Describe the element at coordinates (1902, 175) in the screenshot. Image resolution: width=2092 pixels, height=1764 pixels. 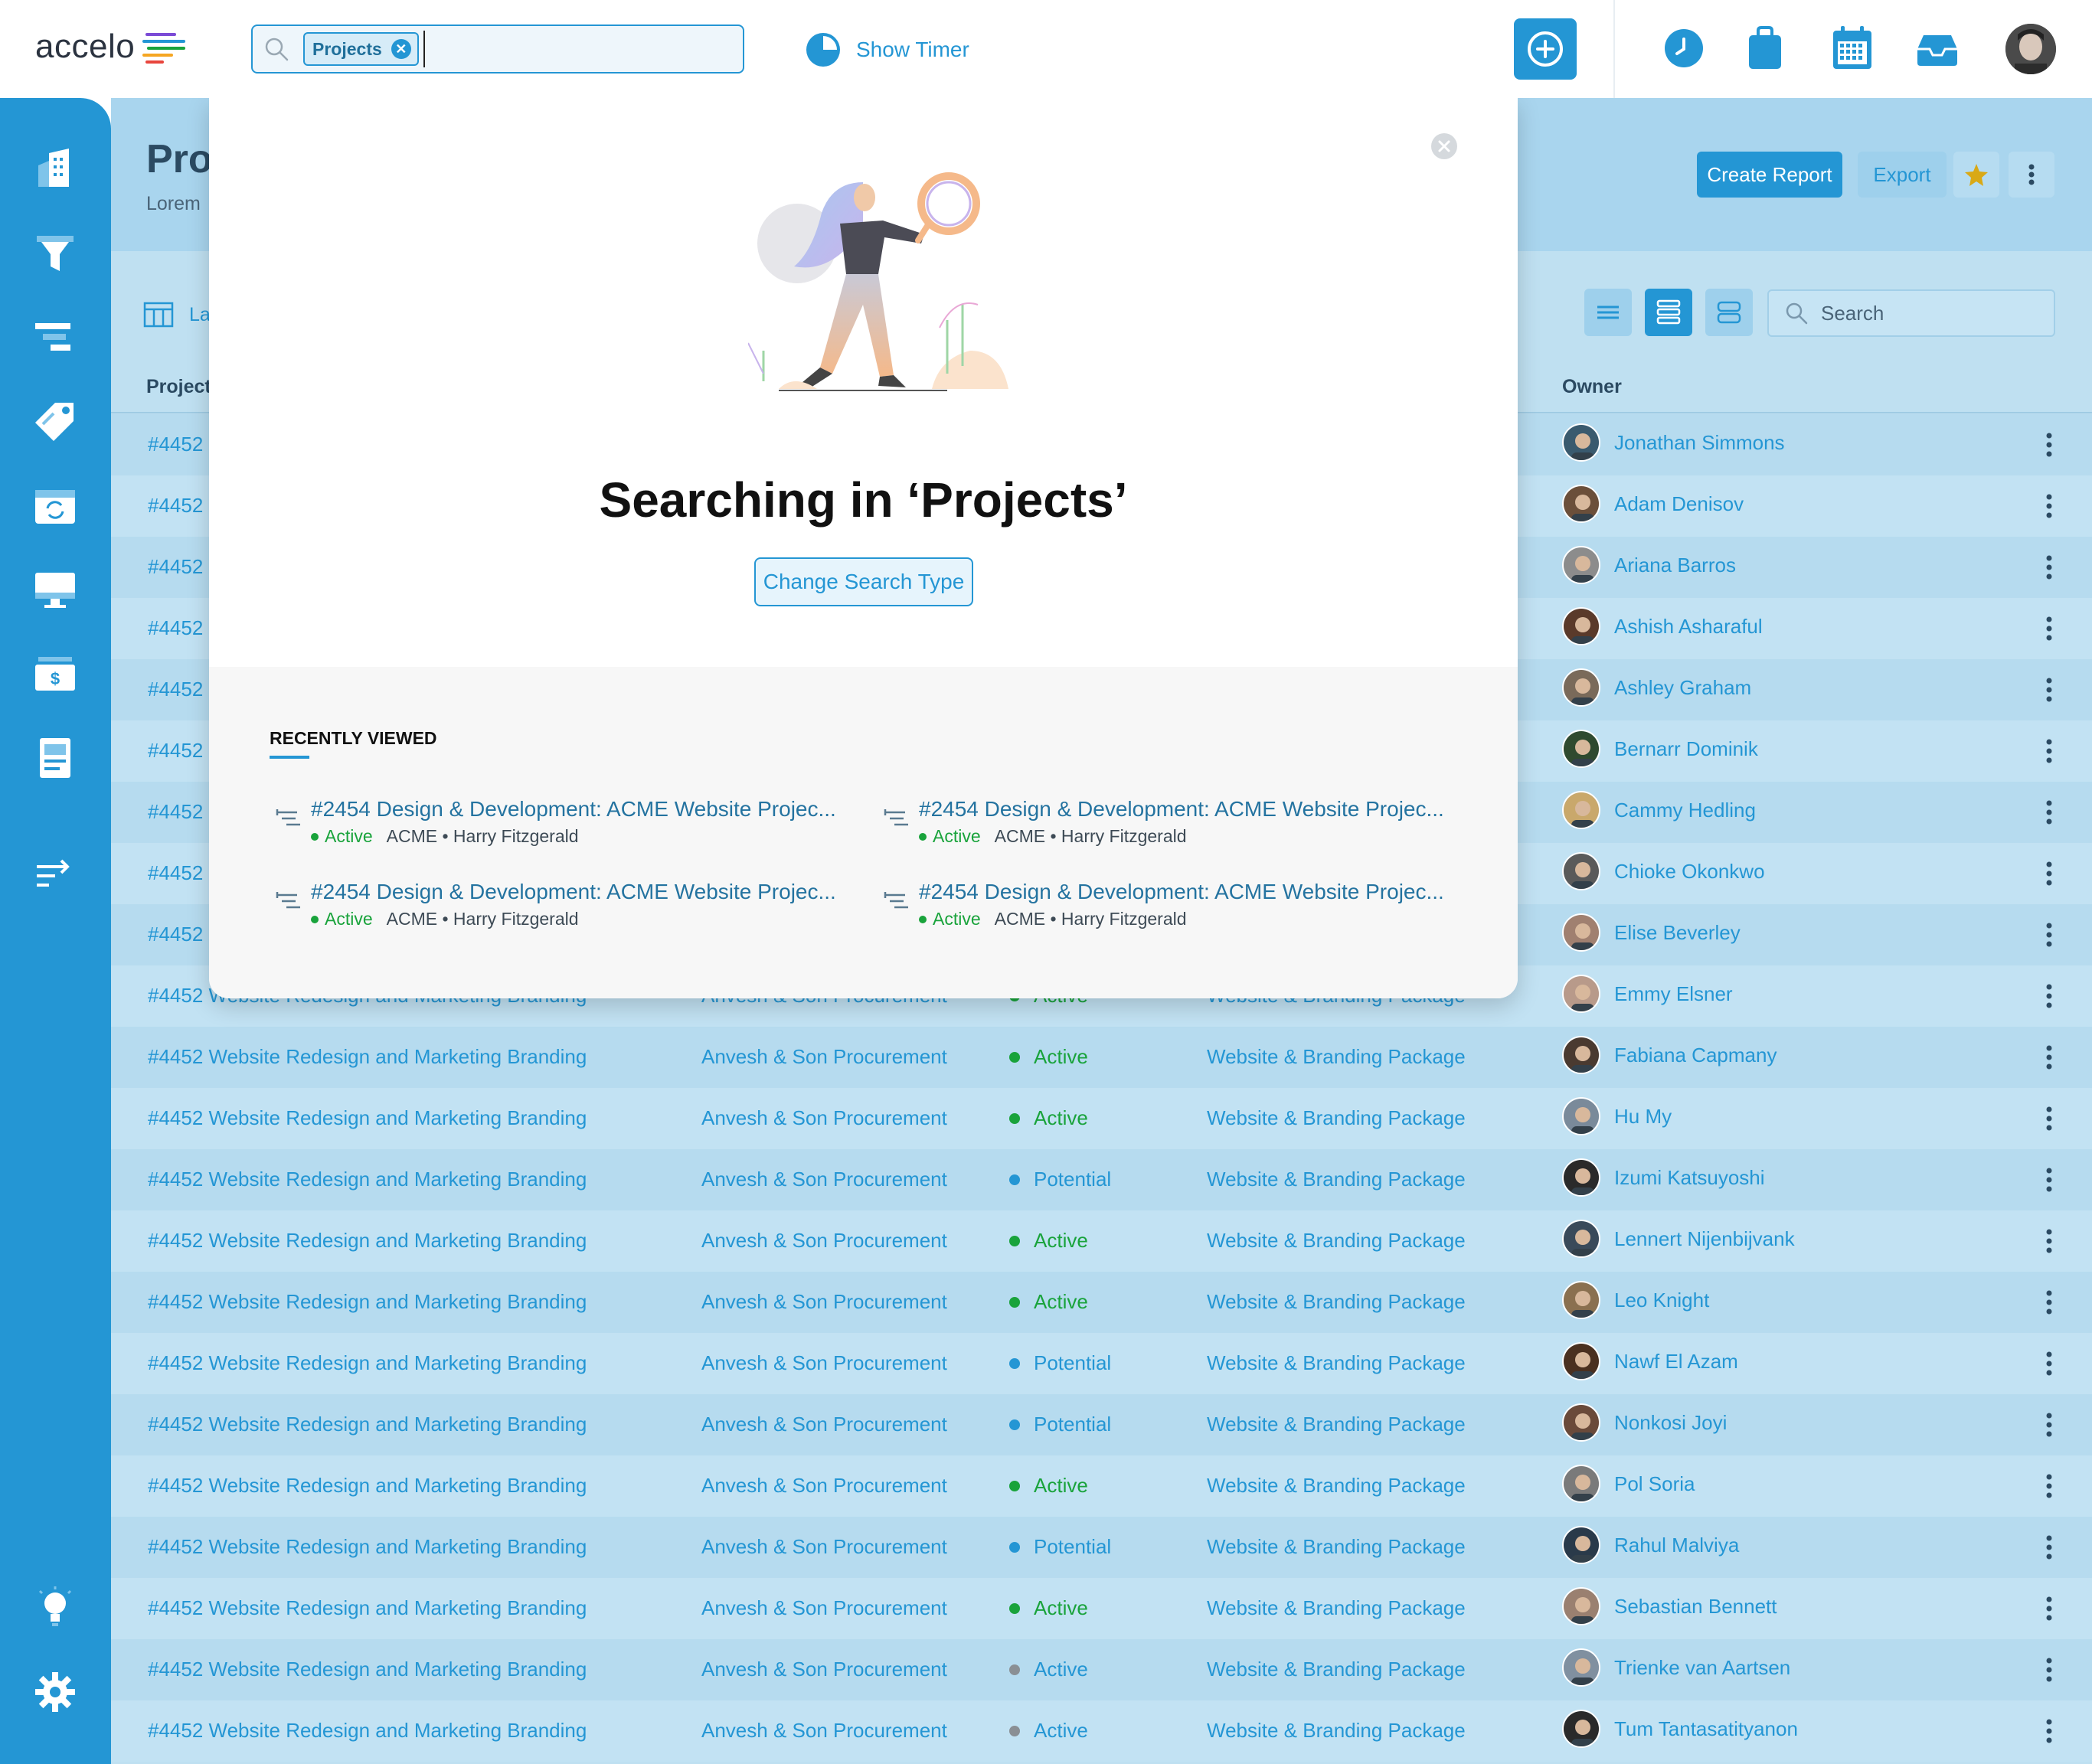
I see `export-button: Export` at that location.